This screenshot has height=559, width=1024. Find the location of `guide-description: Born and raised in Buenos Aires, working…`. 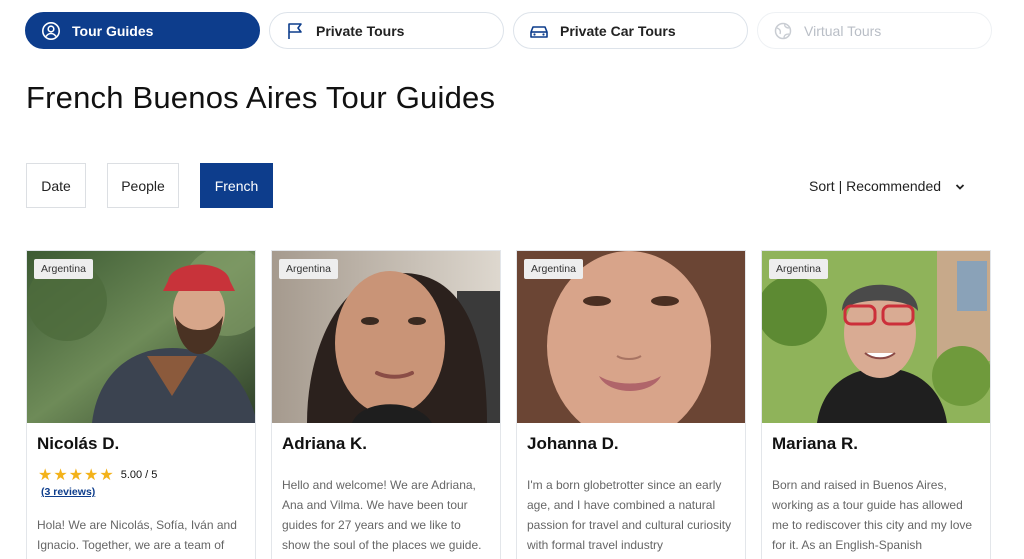

guide-description: Born and raised in Buenos Aires, working… is located at coordinates (872, 515).